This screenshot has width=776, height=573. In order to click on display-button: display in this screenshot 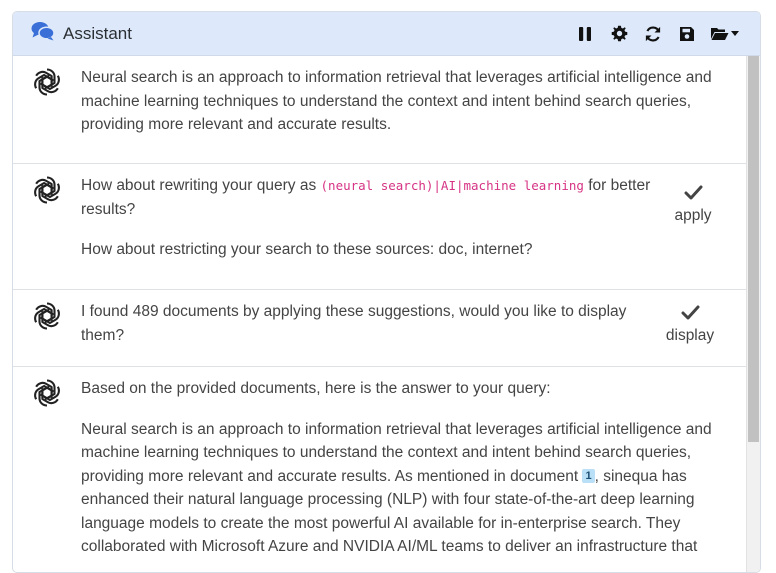, I will do `click(690, 333)`.